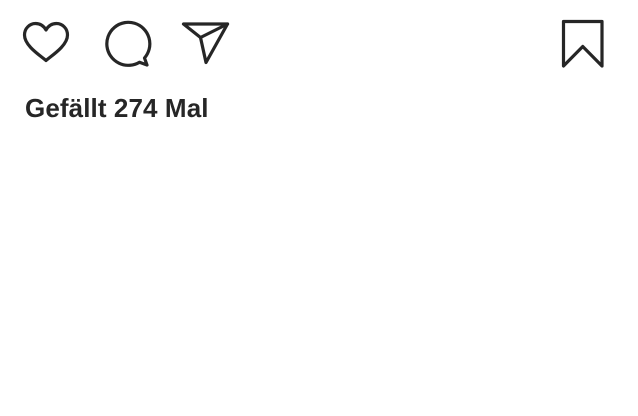 This screenshot has width=638, height=416. I want to click on share-button, so click(205, 44).